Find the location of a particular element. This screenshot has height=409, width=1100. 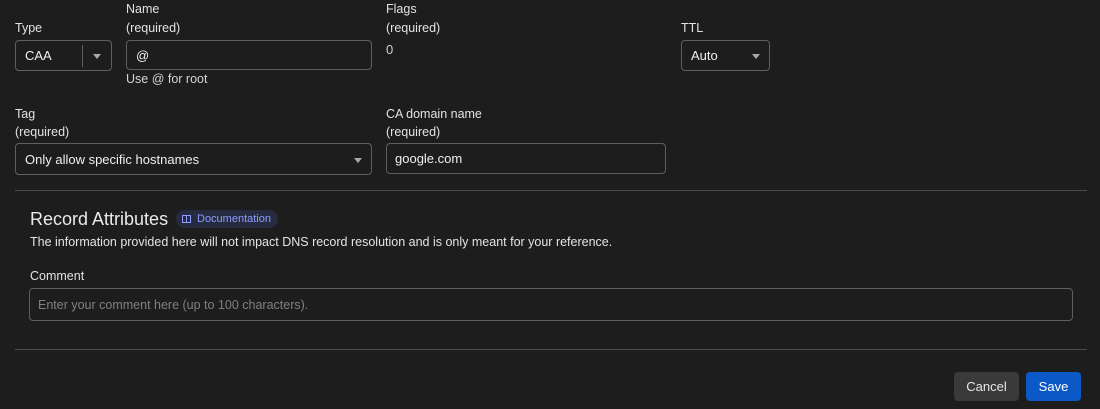

flags-value: 0 is located at coordinates (390, 49).